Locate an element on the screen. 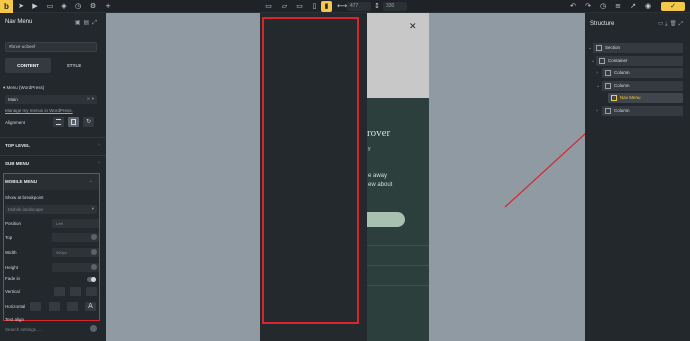 This screenshot has width=690, height=341. laptop-icon: ▱ is located at coordinates (284, 6).